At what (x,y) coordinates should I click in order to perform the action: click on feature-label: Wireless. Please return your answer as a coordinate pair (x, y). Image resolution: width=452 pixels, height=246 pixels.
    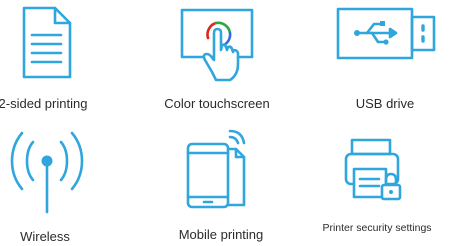
    Looking at the image, I should click on (45, 236).